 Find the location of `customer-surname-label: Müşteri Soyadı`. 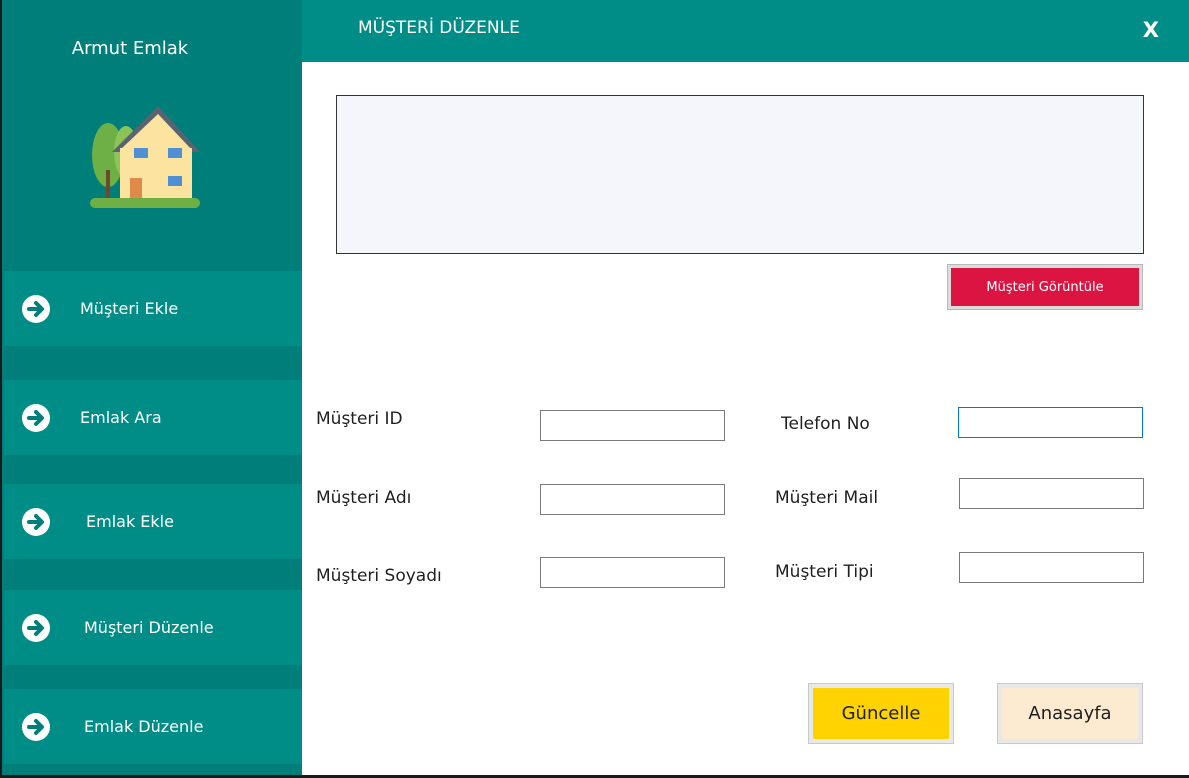

customer-surname-label: Müşteri Soyadı is located at coordinates (379, 576).